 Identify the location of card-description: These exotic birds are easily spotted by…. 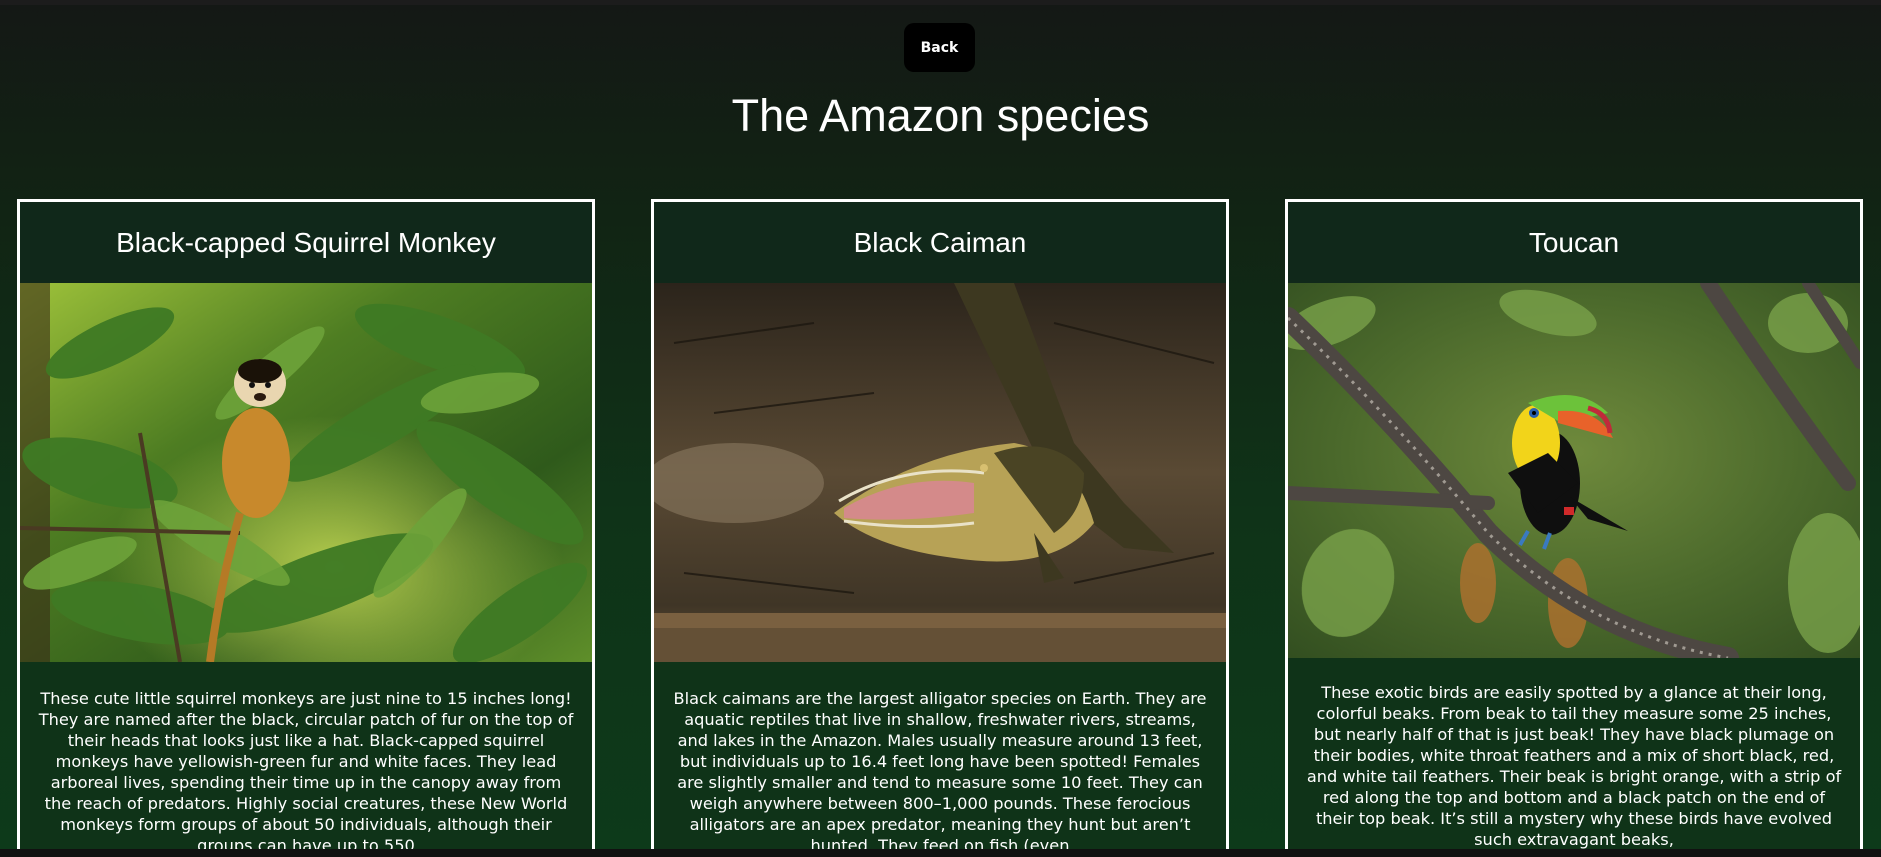
(1574, 766).